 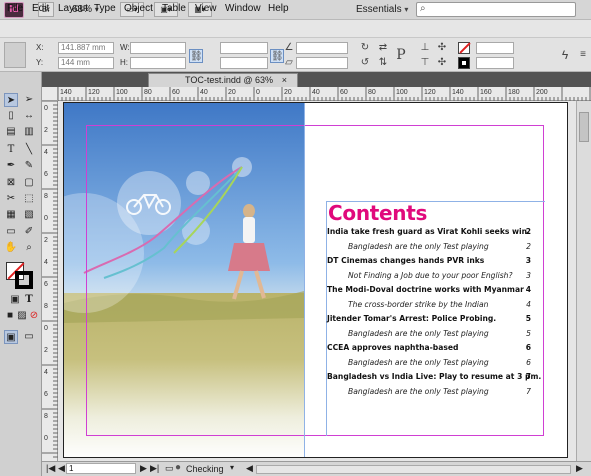 I want to click on menu-object: Object, so click(x=138, y=8).